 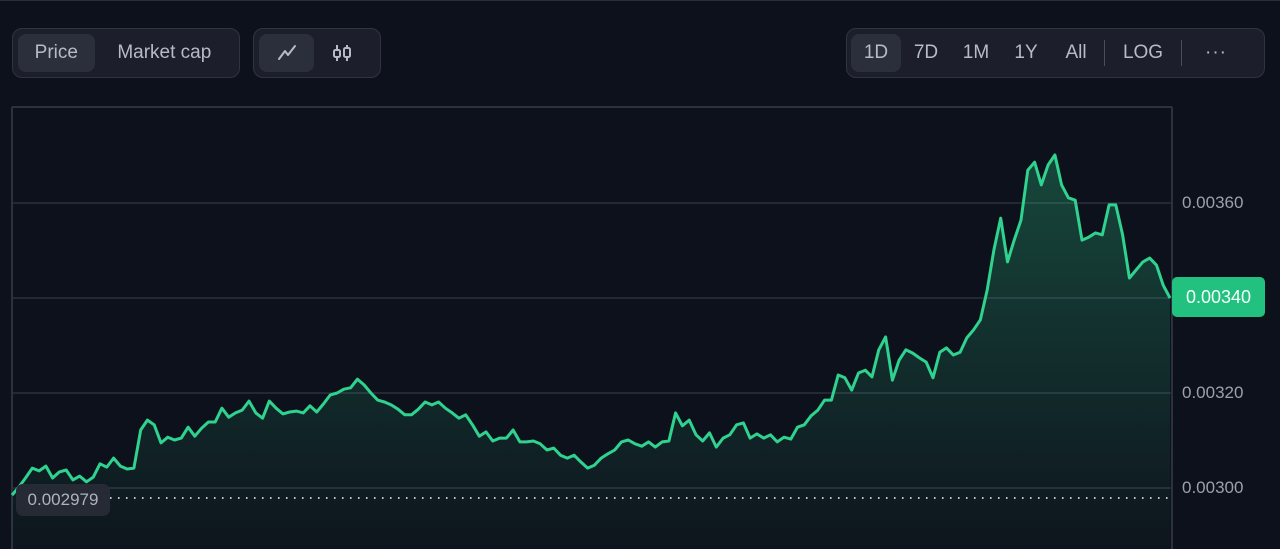 I want to click on open-price-badge: 0.002979, so click(x=63, y=500).